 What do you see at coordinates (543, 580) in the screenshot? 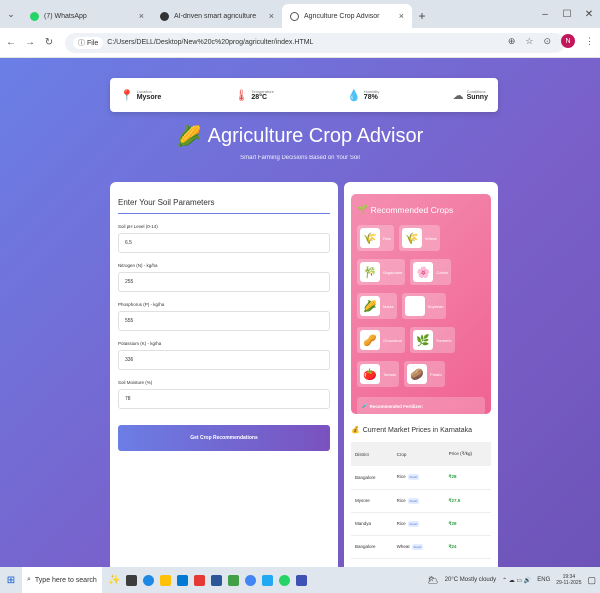
I see `language-indicator: ENG` at bounding box center [543, 580].